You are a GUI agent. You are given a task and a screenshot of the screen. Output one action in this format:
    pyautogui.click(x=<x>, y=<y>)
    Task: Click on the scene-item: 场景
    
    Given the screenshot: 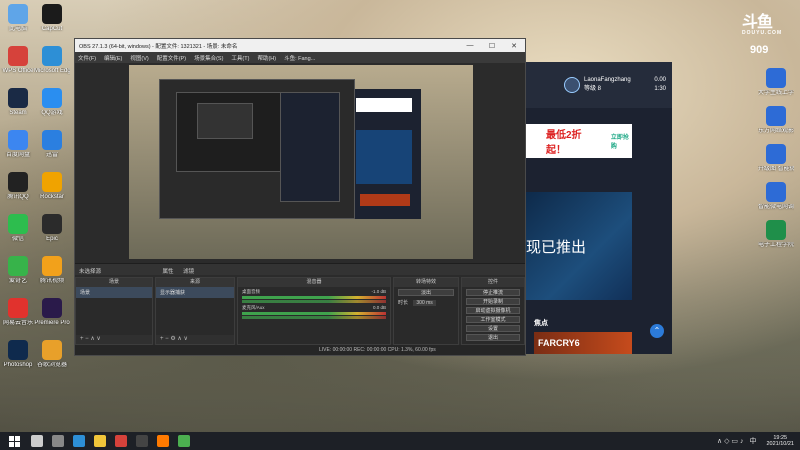 What is the action you would take?
    pyautogui.click(x=114, y=292)
    